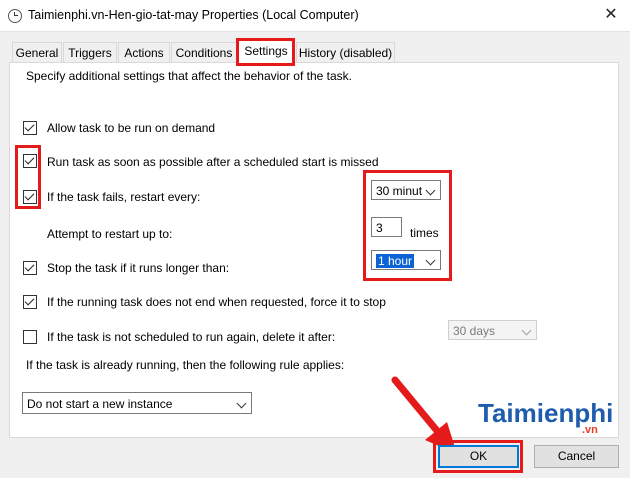 Image resolution: width=630 pixels, height=478 pixels. Describe the element at coordinates (124, 197) in the screenshot. I see `restart-every-label: If the task fails, restart every:` at that location.